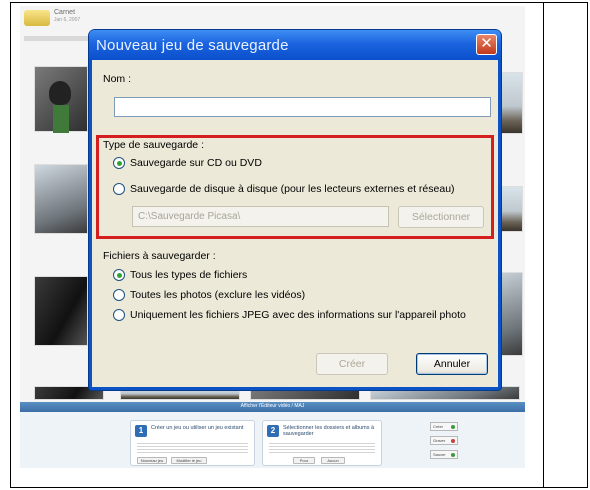 The height and width of the screenshot is (490, 590). Describe the element at coordinates (565, 245) in the screenshot. I see `right-column` at that location.